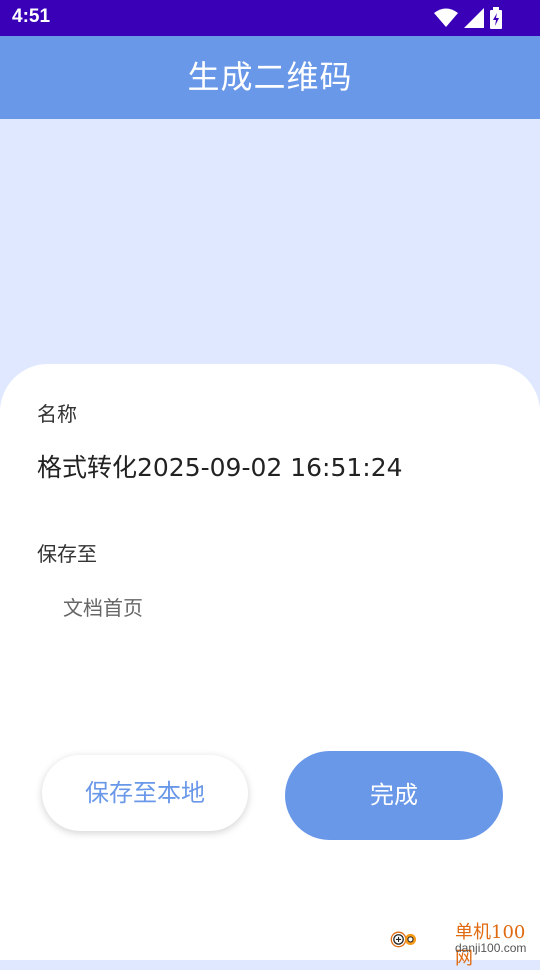  Describe the element at coordinates (394, 795) in the screenshot. I see `done-button: 完成` at that location.